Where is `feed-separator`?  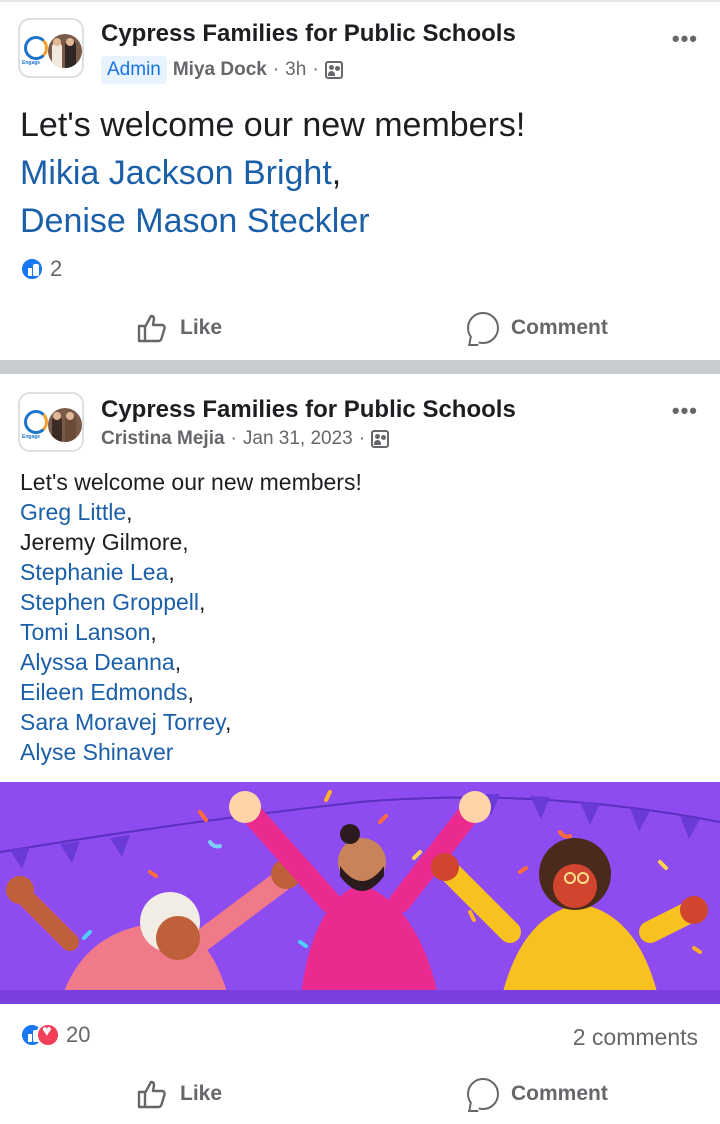
feed-separator is located at coordinates (360, 367).